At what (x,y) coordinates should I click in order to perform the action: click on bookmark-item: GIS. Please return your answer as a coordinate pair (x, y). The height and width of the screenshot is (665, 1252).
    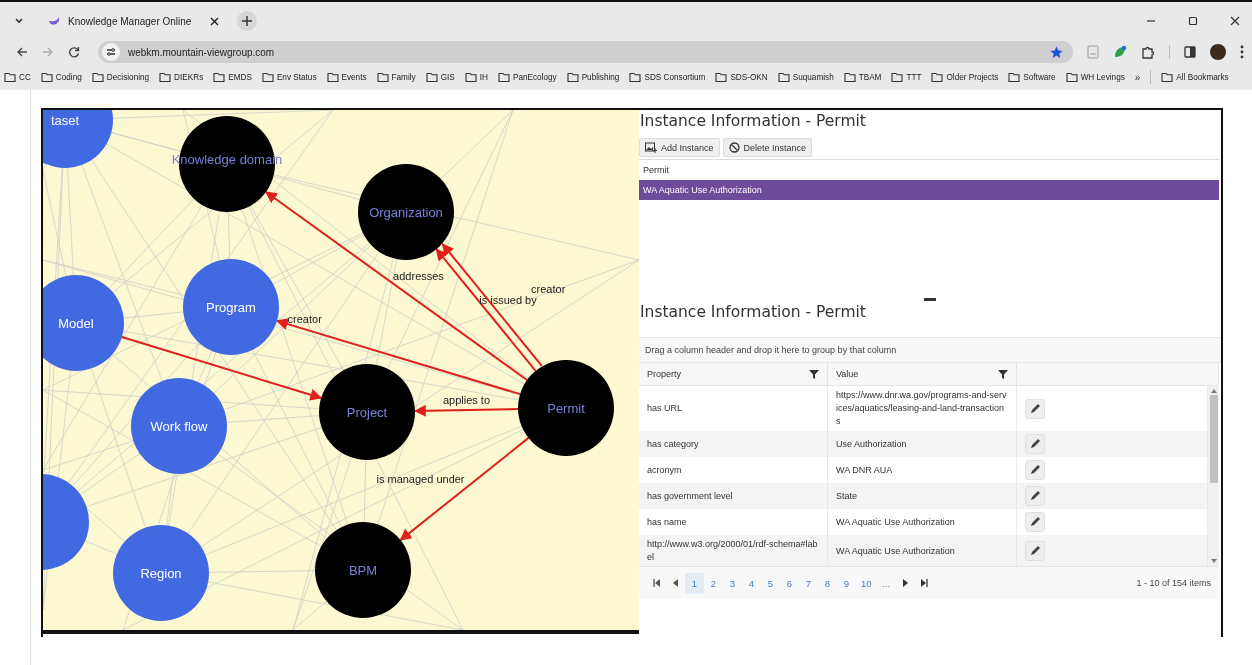
    Looking at the image, I should click on (440, 77).